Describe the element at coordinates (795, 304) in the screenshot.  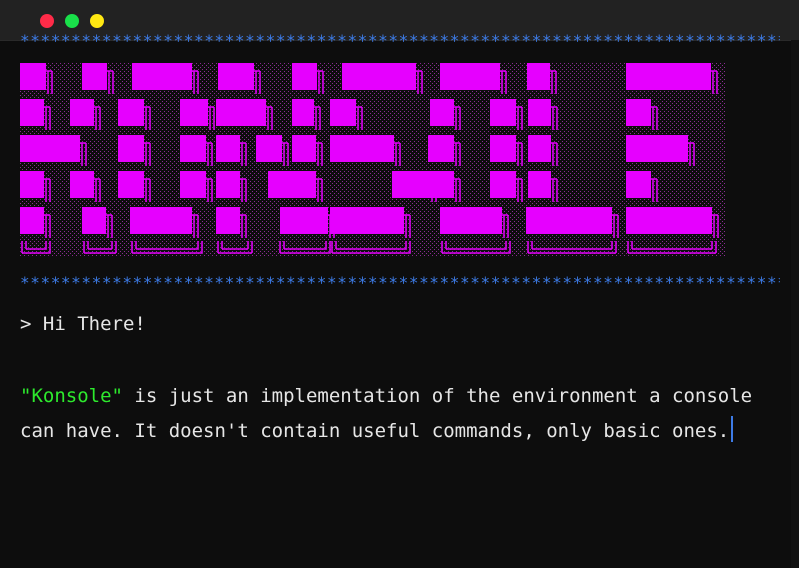
I see `scroll-edge` at that location.